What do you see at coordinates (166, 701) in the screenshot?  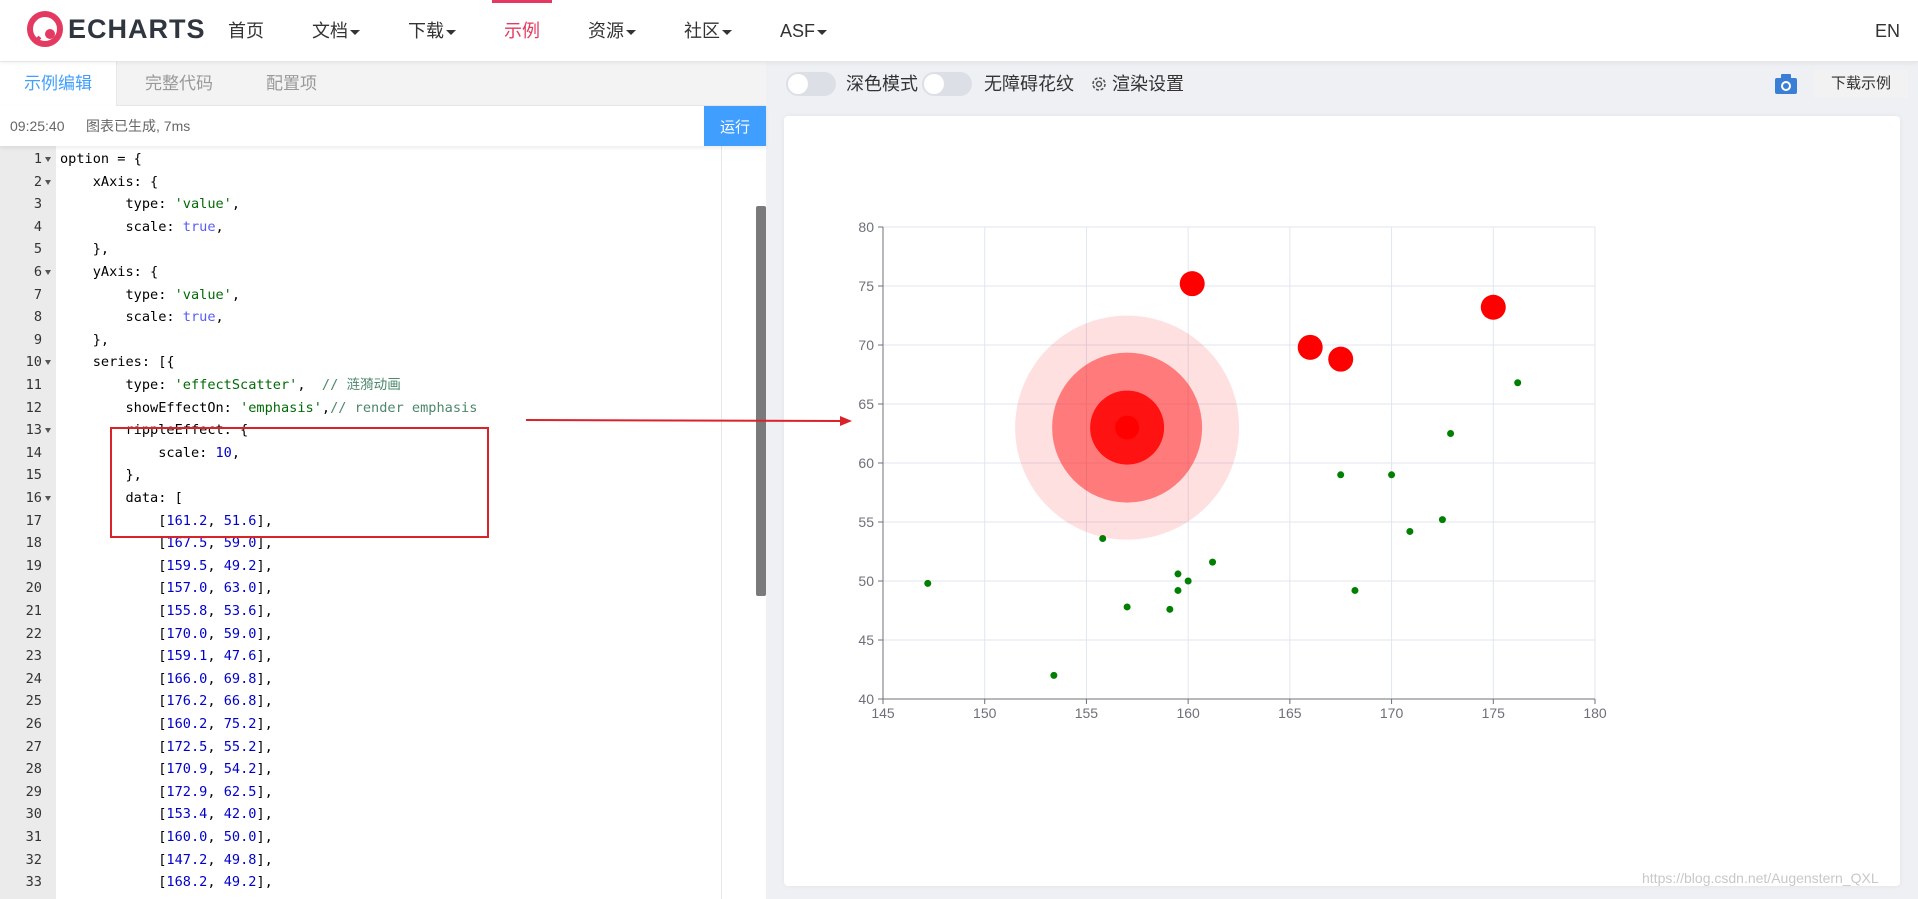 I see `code-line: [176.2, 66.8],` at bounding box center [166, 701].